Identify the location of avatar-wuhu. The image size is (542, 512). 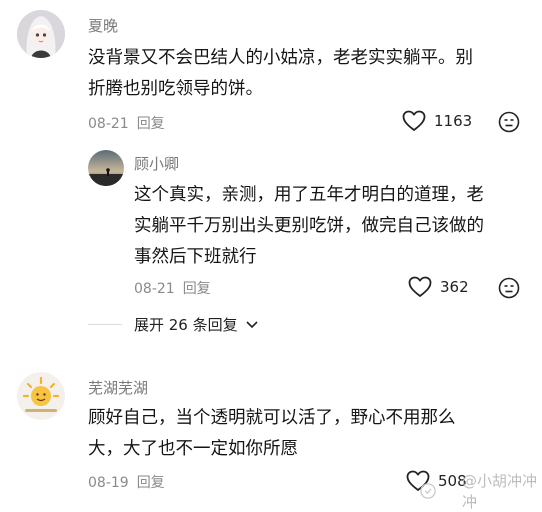
(41, 396).